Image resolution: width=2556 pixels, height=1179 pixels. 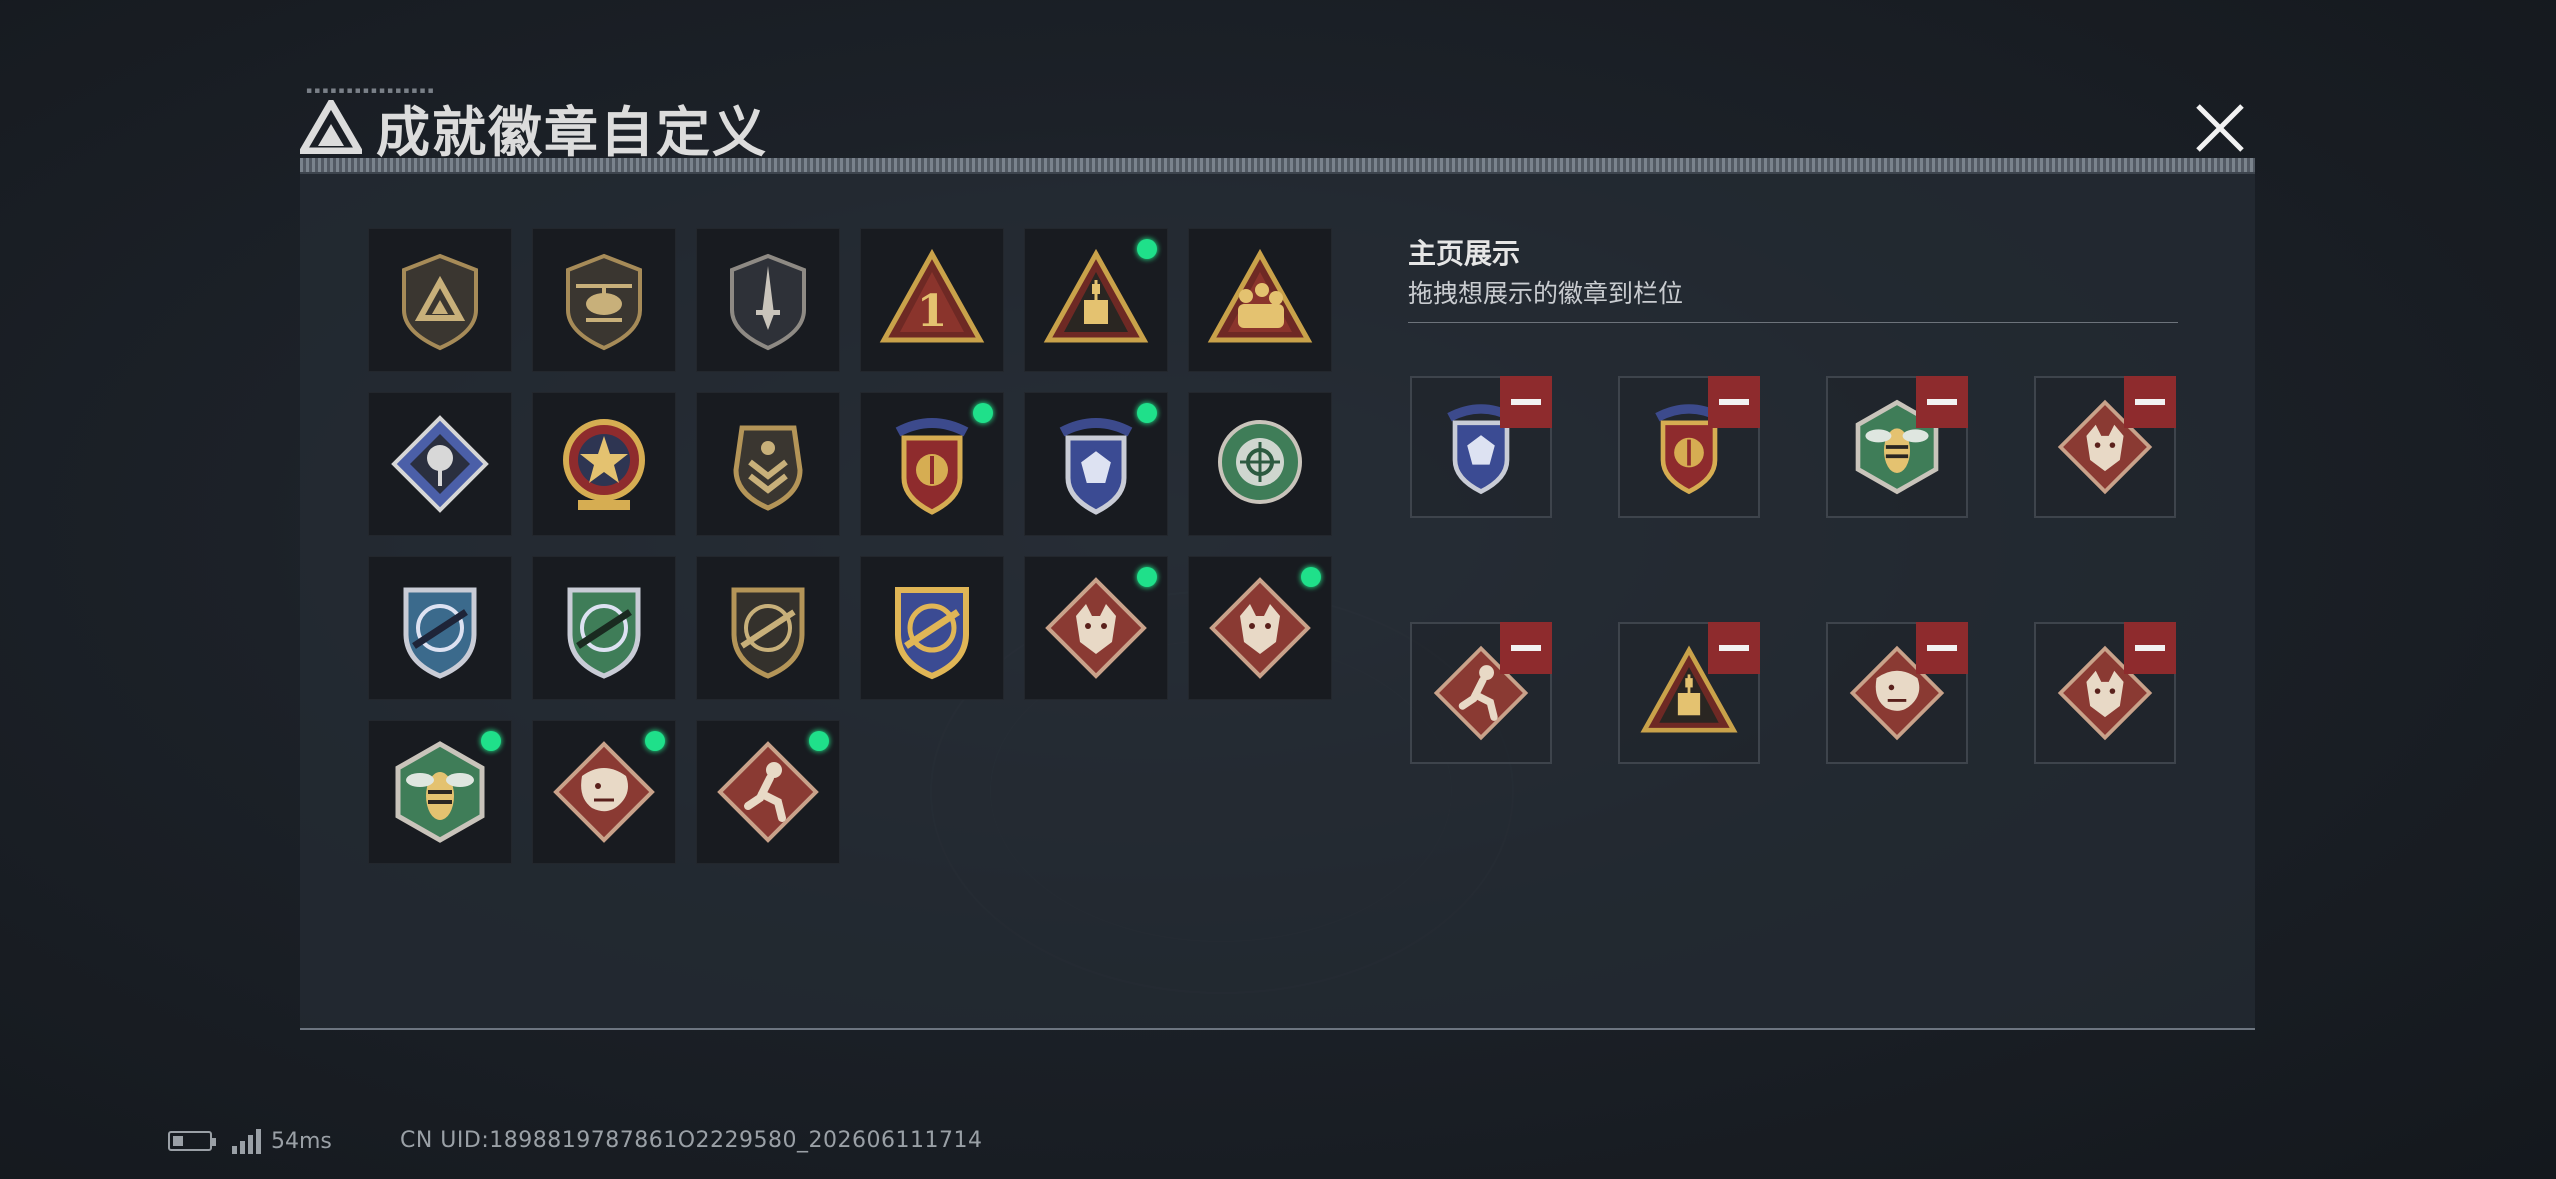 I want to click on badge-cell: 1, so click(x=932, y=300).